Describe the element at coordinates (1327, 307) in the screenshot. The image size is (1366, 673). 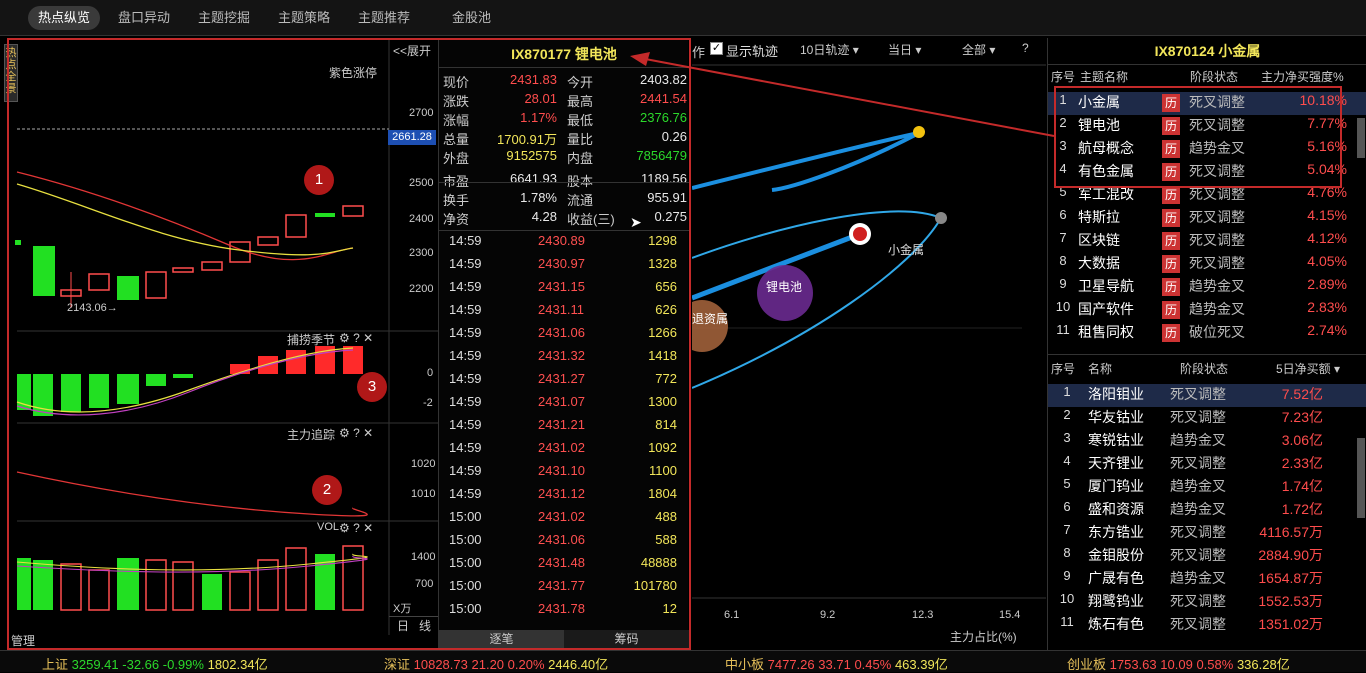
I see `theme-strength: 2.83%` at that location.